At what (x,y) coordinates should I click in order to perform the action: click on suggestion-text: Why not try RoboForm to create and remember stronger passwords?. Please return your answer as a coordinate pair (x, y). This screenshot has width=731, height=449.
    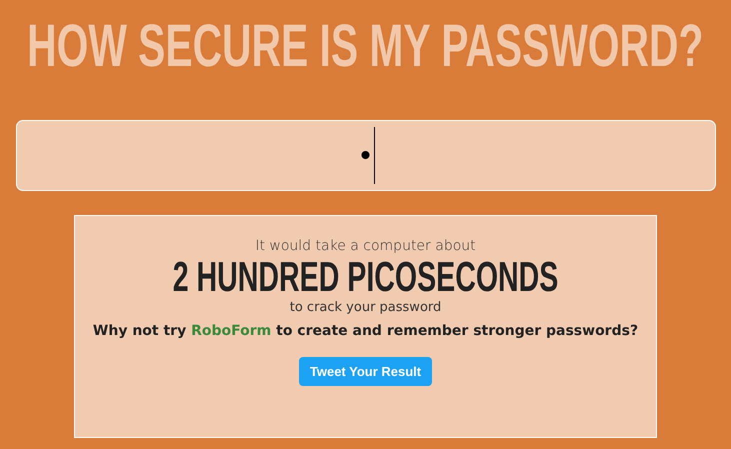
    Looking at the image, I should click on (365, 331).